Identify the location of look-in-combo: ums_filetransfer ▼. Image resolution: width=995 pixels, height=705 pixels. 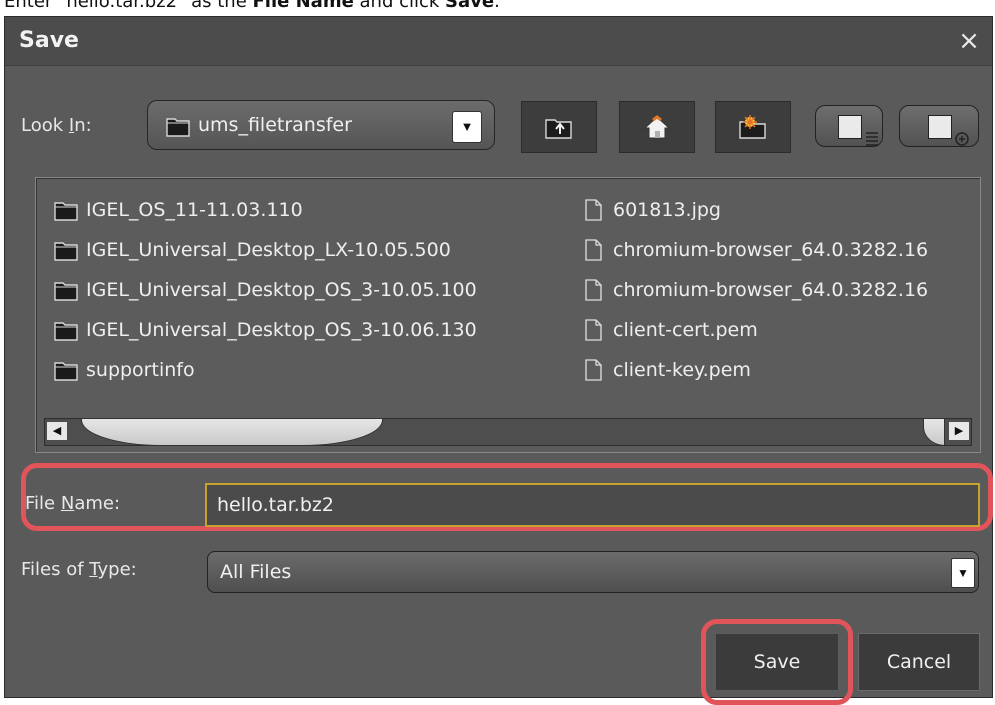
(321, 125).